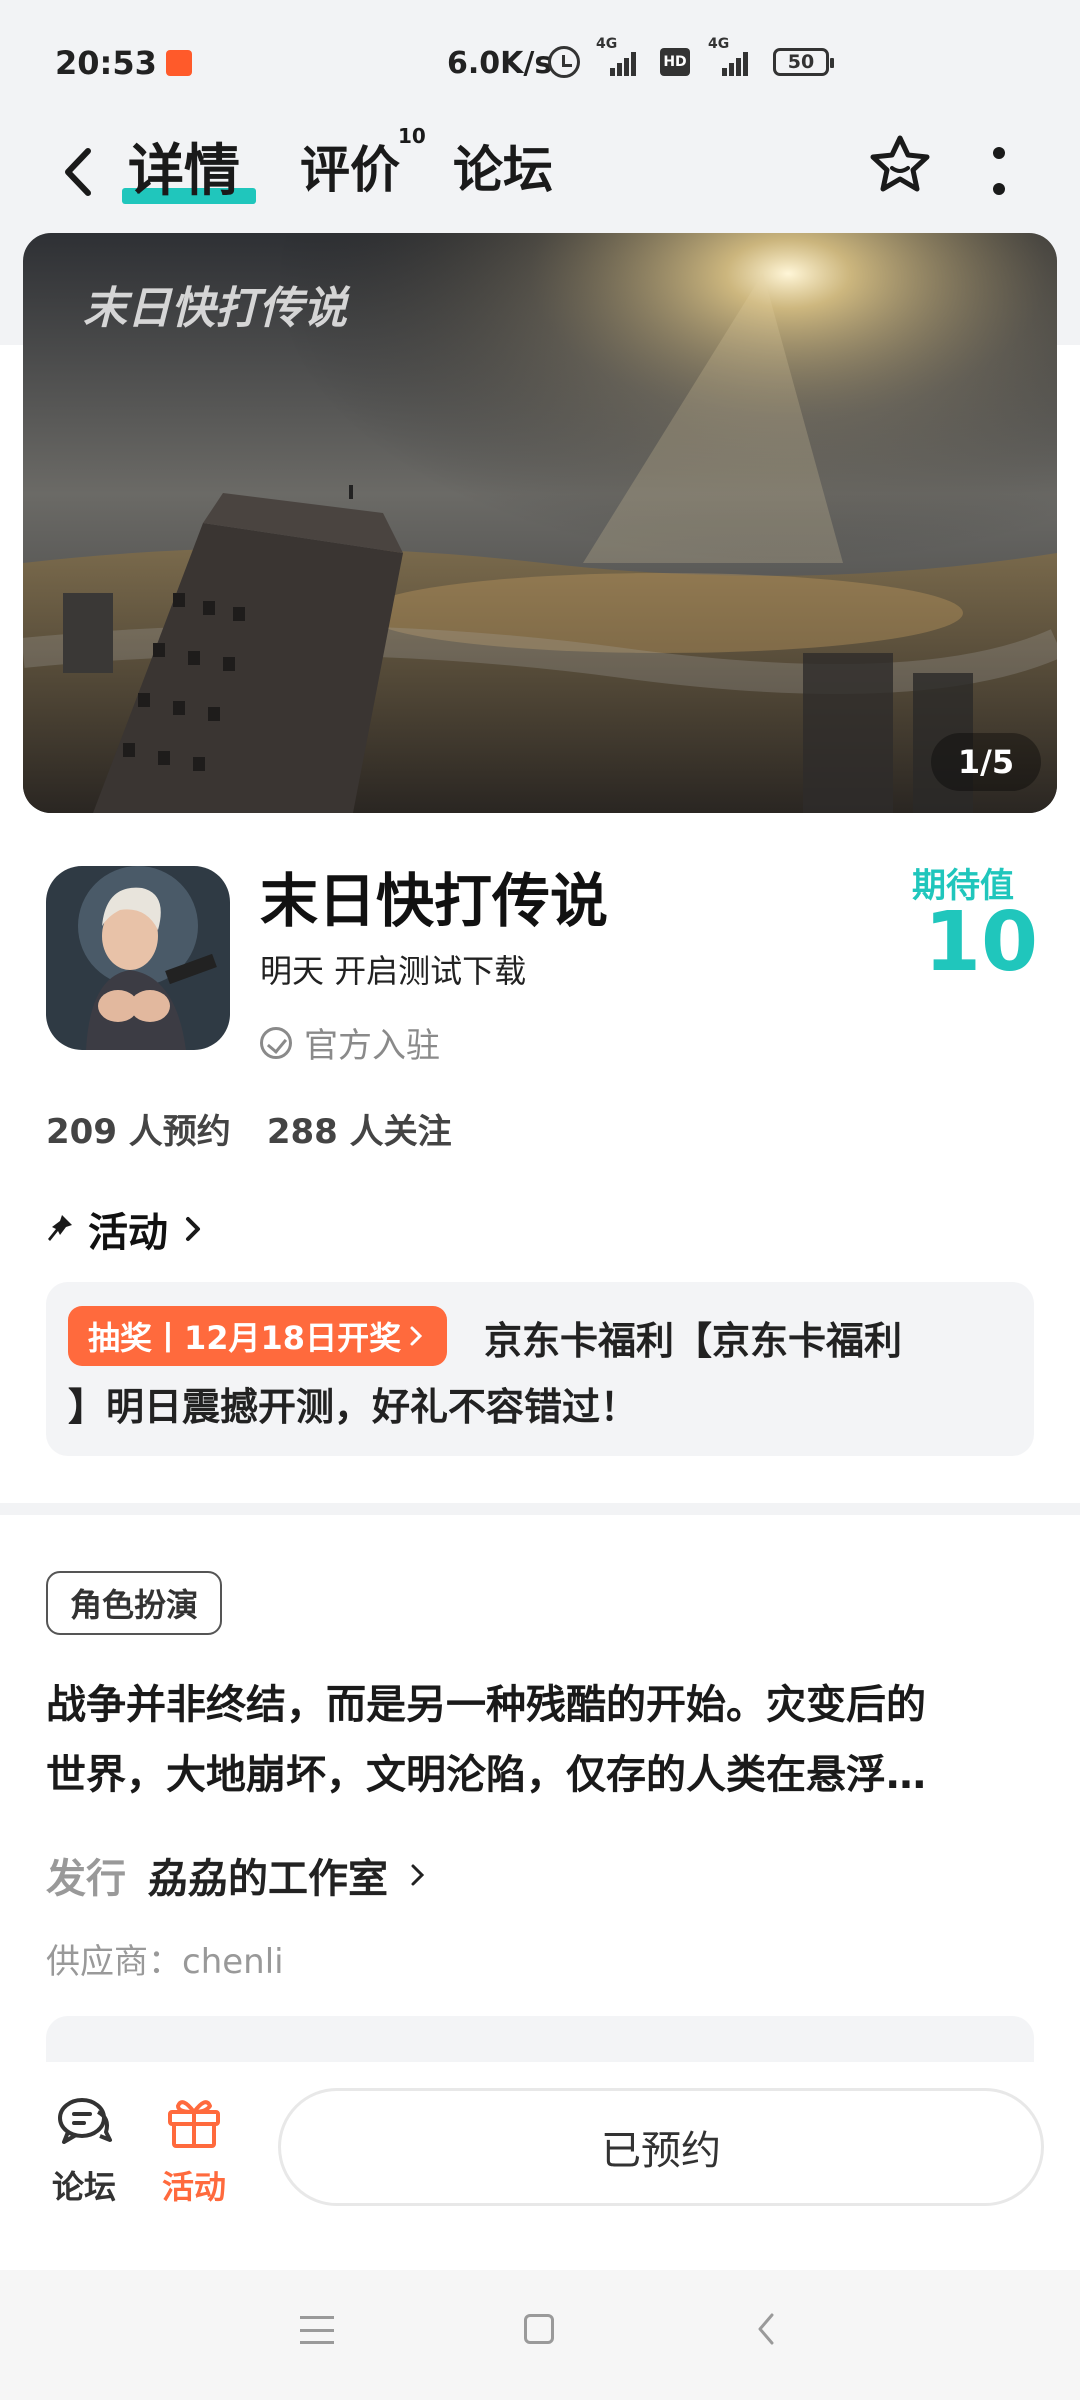 The image size is (1080, 2400). Describe the element at coordinates (317, 2330) in the screenshot. I see `menu-icon` at that location.